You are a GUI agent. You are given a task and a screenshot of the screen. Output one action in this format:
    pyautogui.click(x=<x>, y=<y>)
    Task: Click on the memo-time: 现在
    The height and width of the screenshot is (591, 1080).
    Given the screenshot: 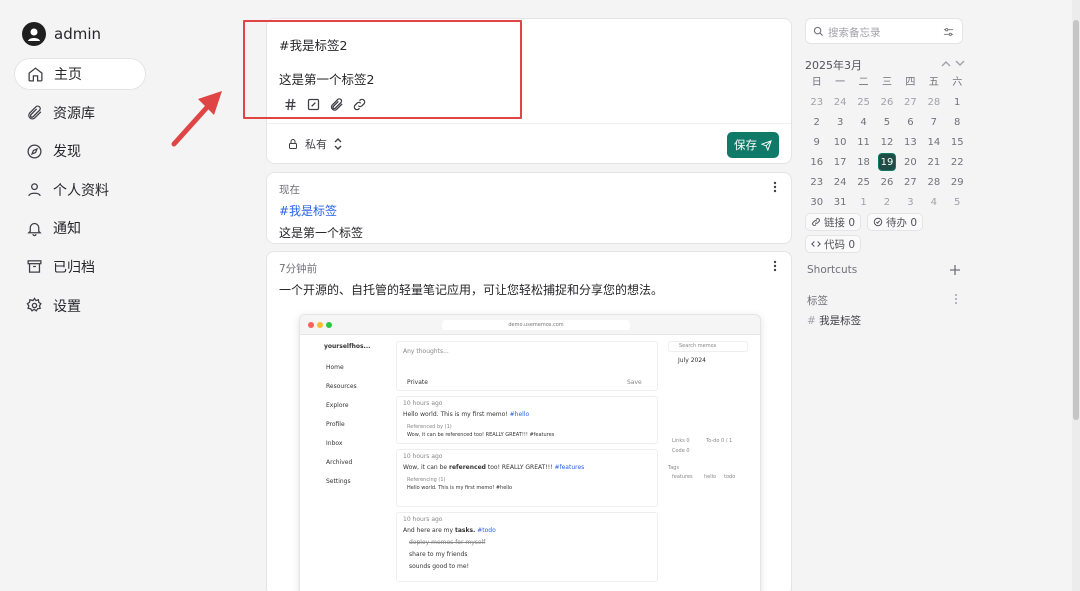 What is the action you would take?
    pyautogui.click(x=289, y=189)
    